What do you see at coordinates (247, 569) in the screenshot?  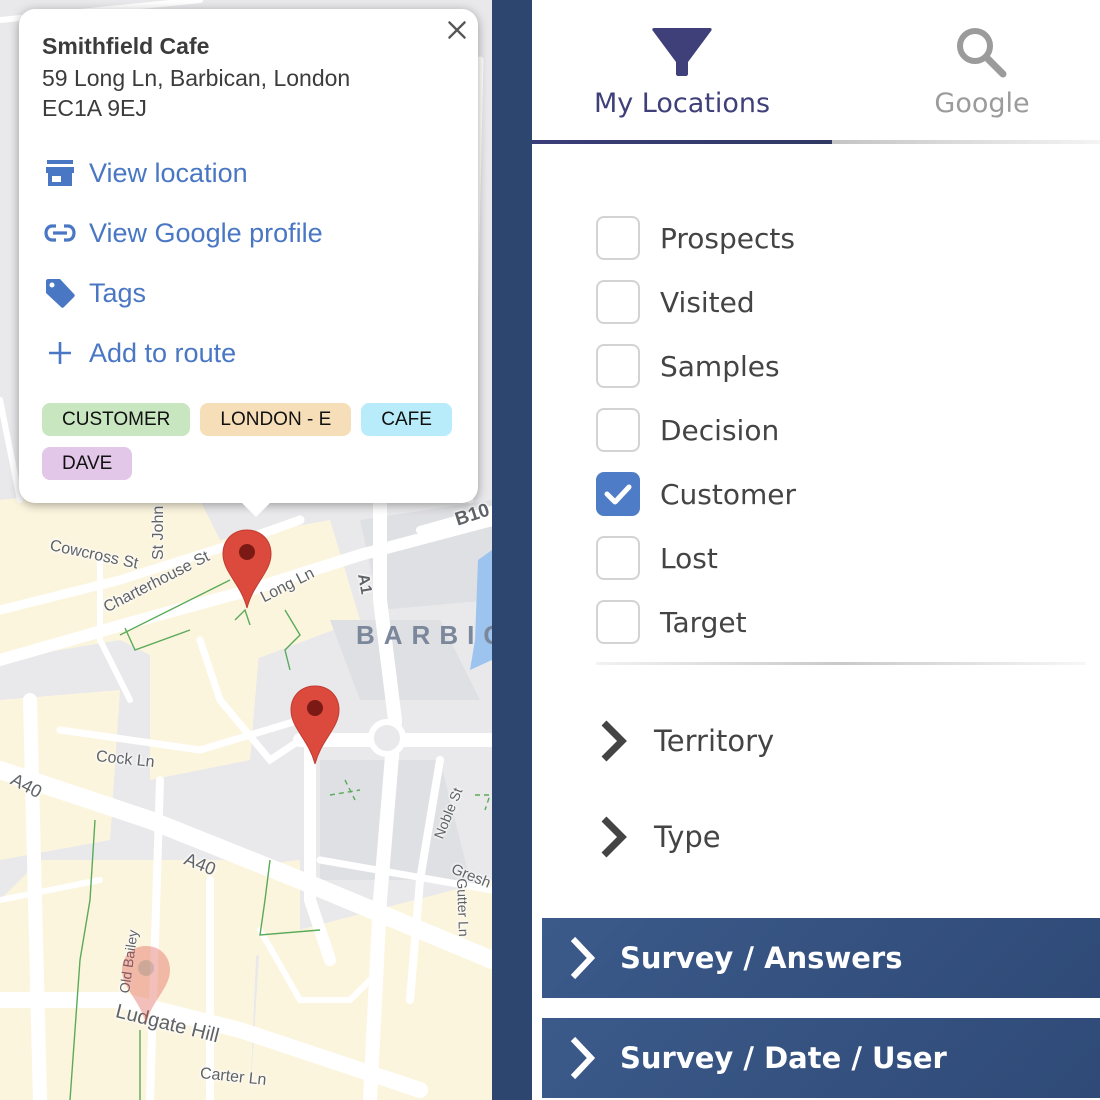 I see `map-pin-smithfield` at bounding box center [247, 569].